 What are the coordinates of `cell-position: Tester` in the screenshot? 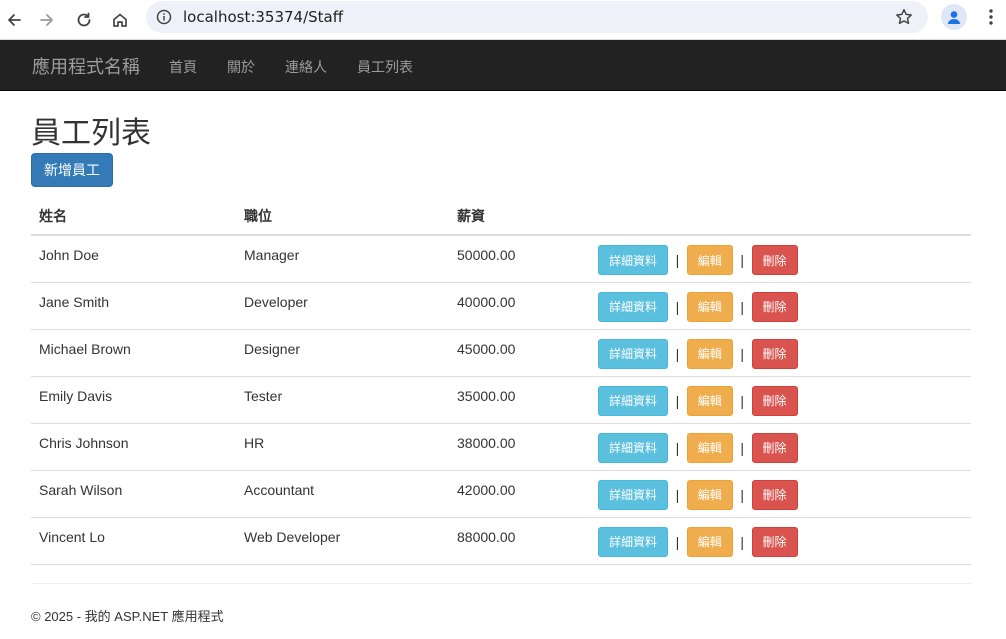 It's located at (342, 400).